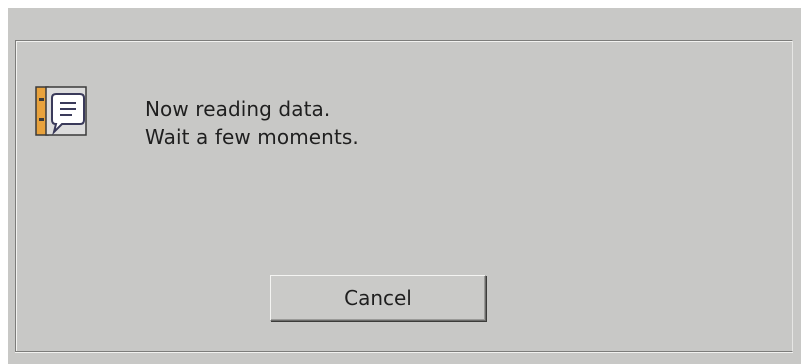  What do you see at coordinates (252, 123) in the screenshot?
I see `dialog-message: Now reading data. Wait a few moments.` at bounding box center [252, 123].